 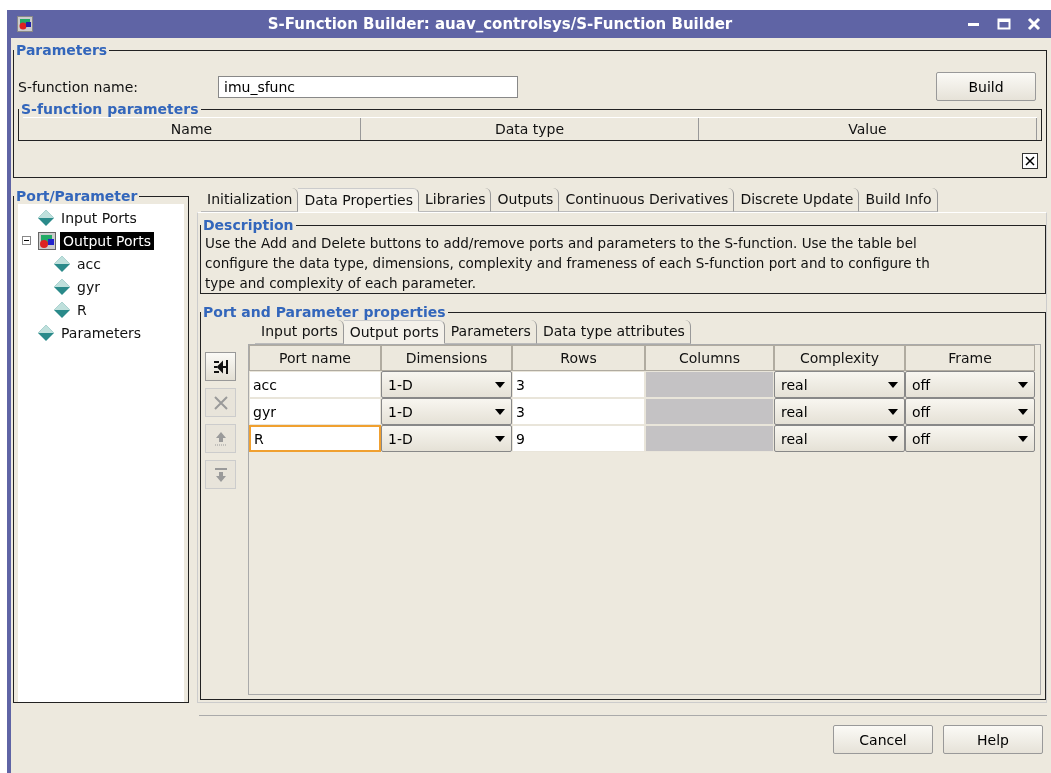 What do you see at coordinates (525, 200) in the screenshot?
I see `tab: Outputs` at bounding box center [525, 200].